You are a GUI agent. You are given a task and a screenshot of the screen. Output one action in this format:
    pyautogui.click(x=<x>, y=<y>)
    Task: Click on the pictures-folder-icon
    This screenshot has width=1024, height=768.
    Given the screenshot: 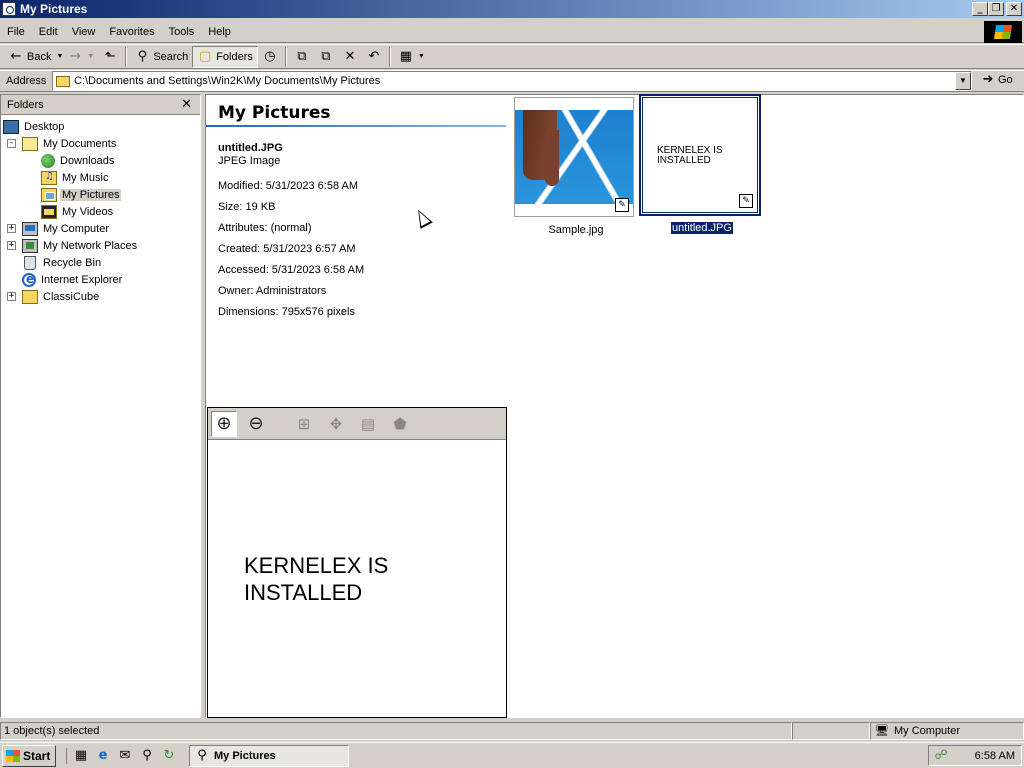 What is the action you would take?
    pyautogui.click(x=49, y=194)
    